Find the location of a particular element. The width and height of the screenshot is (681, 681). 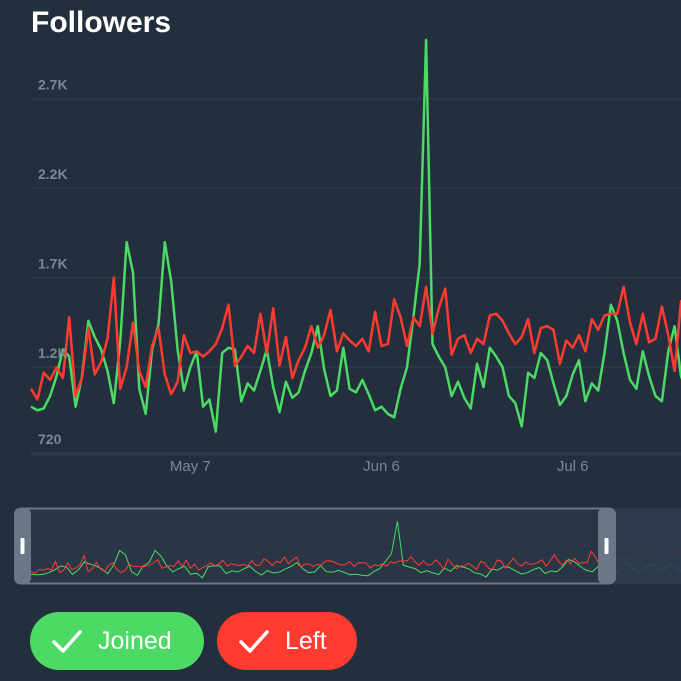

navigator-right-handle is located at coordinates (606, 546).